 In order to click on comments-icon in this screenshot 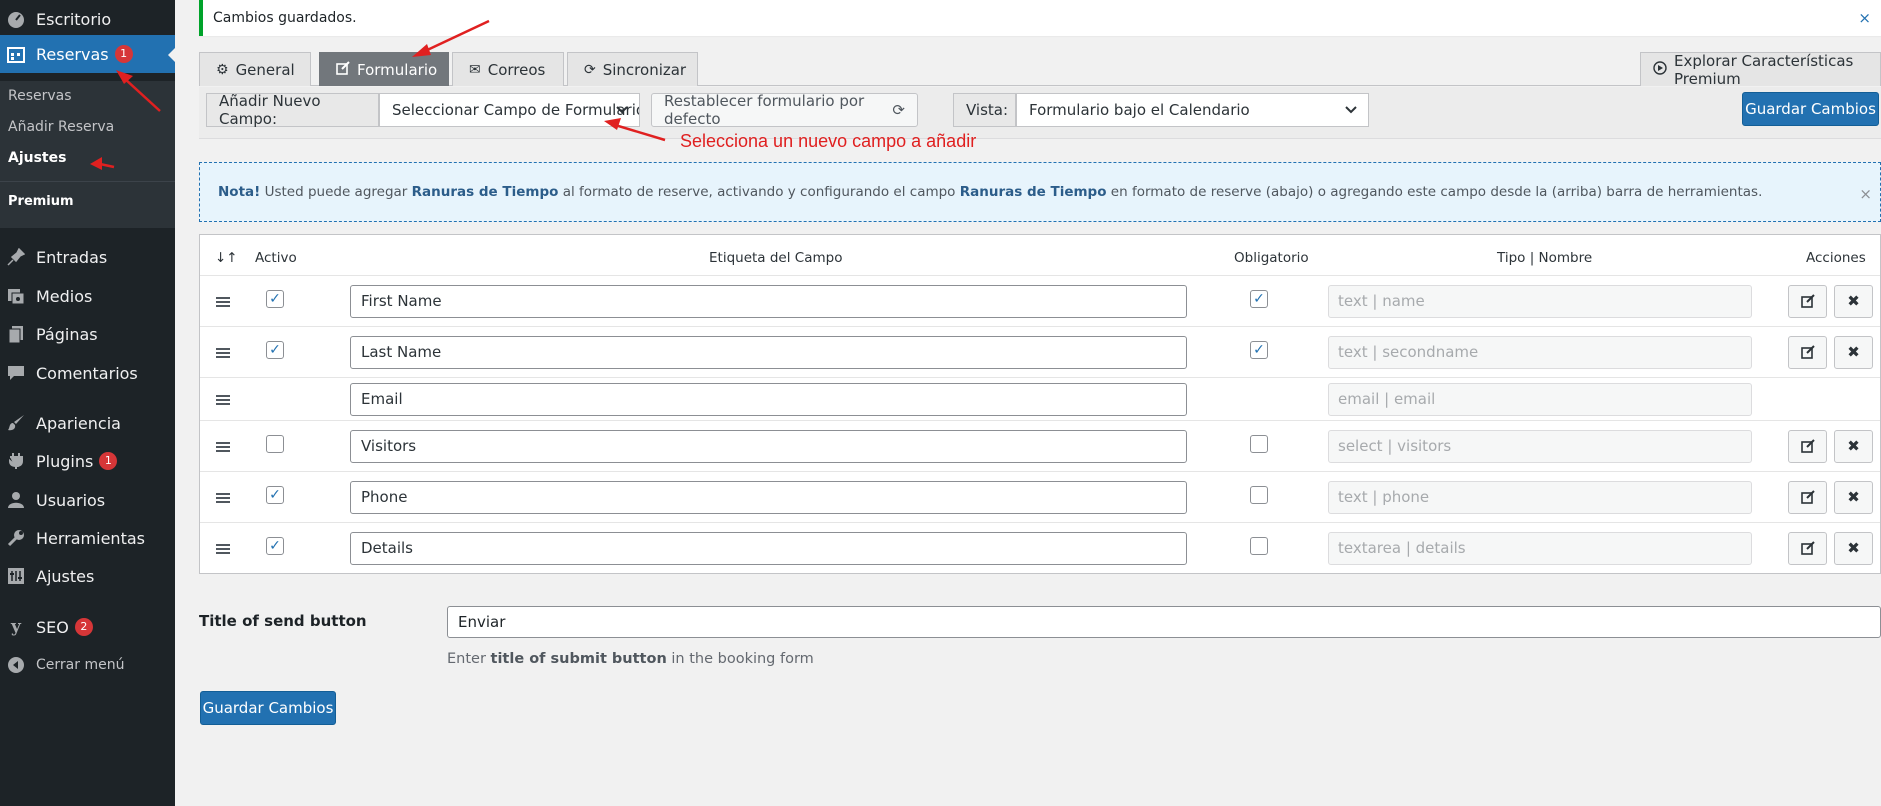, I will do `click(16, 373)`.